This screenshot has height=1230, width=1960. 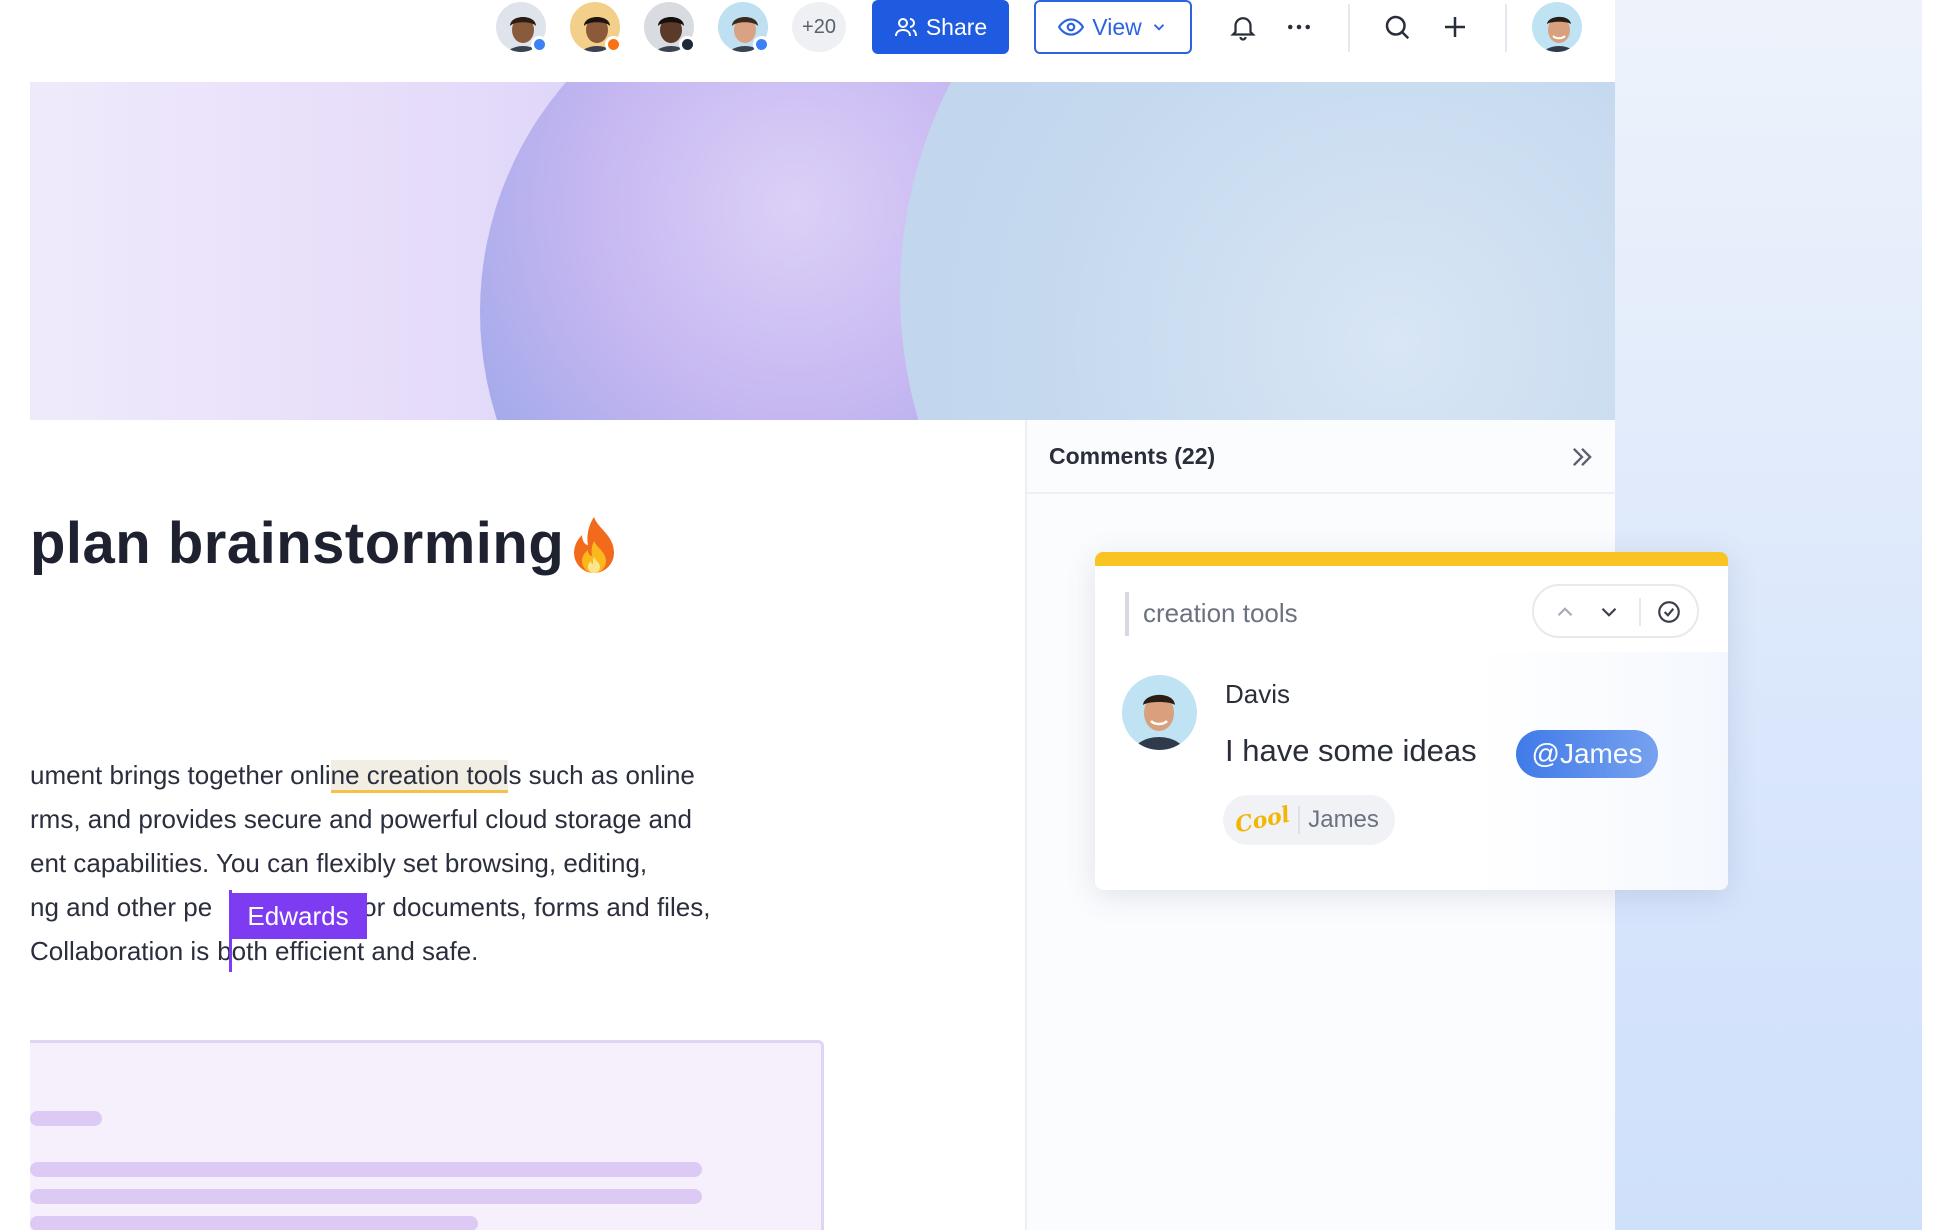 What do you see at coordinates (1640, 612) in the screenshot?
I see `pill-divider` at bounding box center [1640, 612].